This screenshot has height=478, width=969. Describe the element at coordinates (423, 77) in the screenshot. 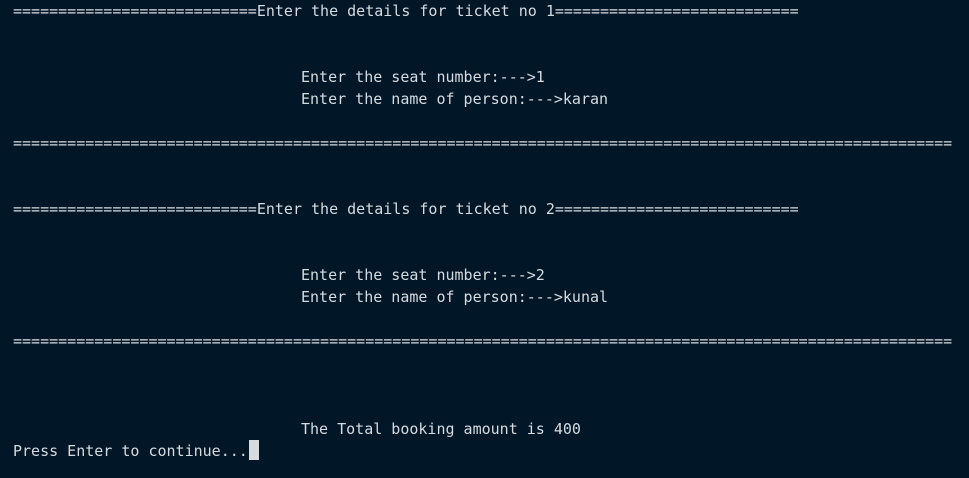

I see `ticket-1-seat-prompt: Enter the seat number:--->1` at that location.